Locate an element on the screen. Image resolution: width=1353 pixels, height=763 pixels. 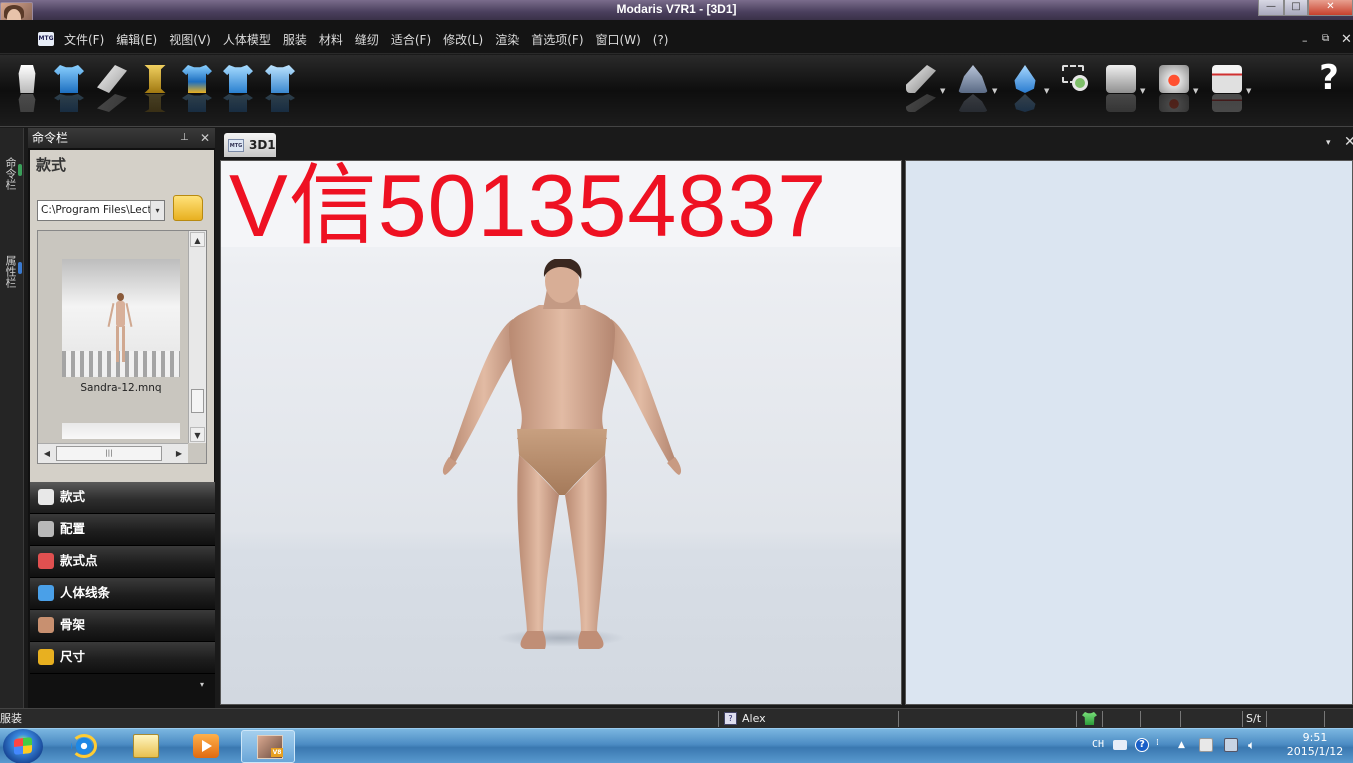
scroll-down-icon: ▼ is located at coordinates (197, 434).